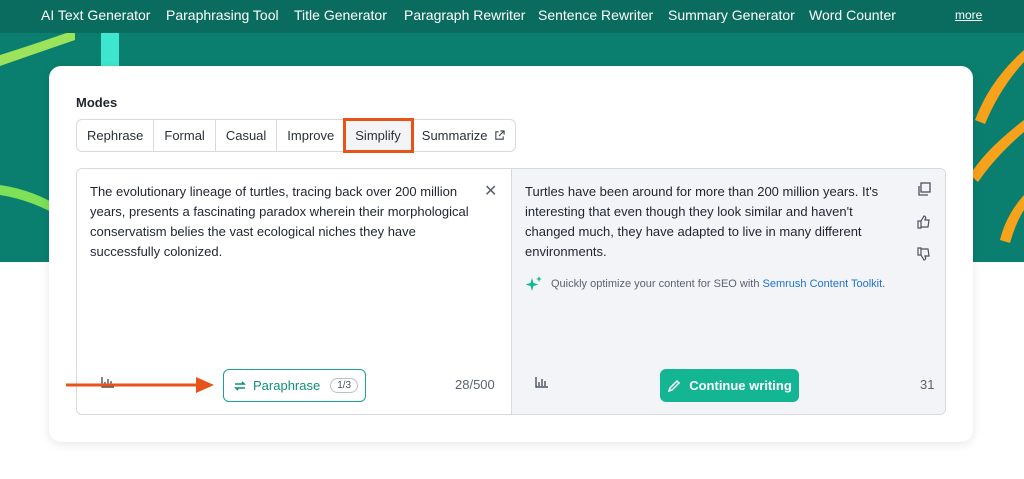  What do you see at coordinates (927, 384) in the screenshot?
I see `output-word-count: 31` at bounding box center [927, 384].